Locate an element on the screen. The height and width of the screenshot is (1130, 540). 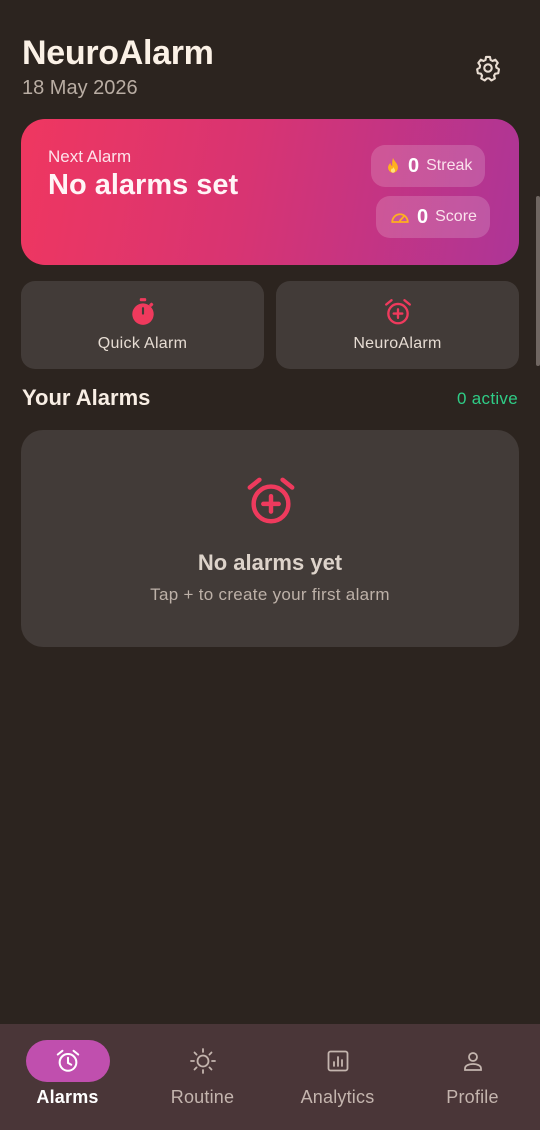
bottom-navigation: Alarms Routine Analytics Profile is located at coordinates (270, 1077).